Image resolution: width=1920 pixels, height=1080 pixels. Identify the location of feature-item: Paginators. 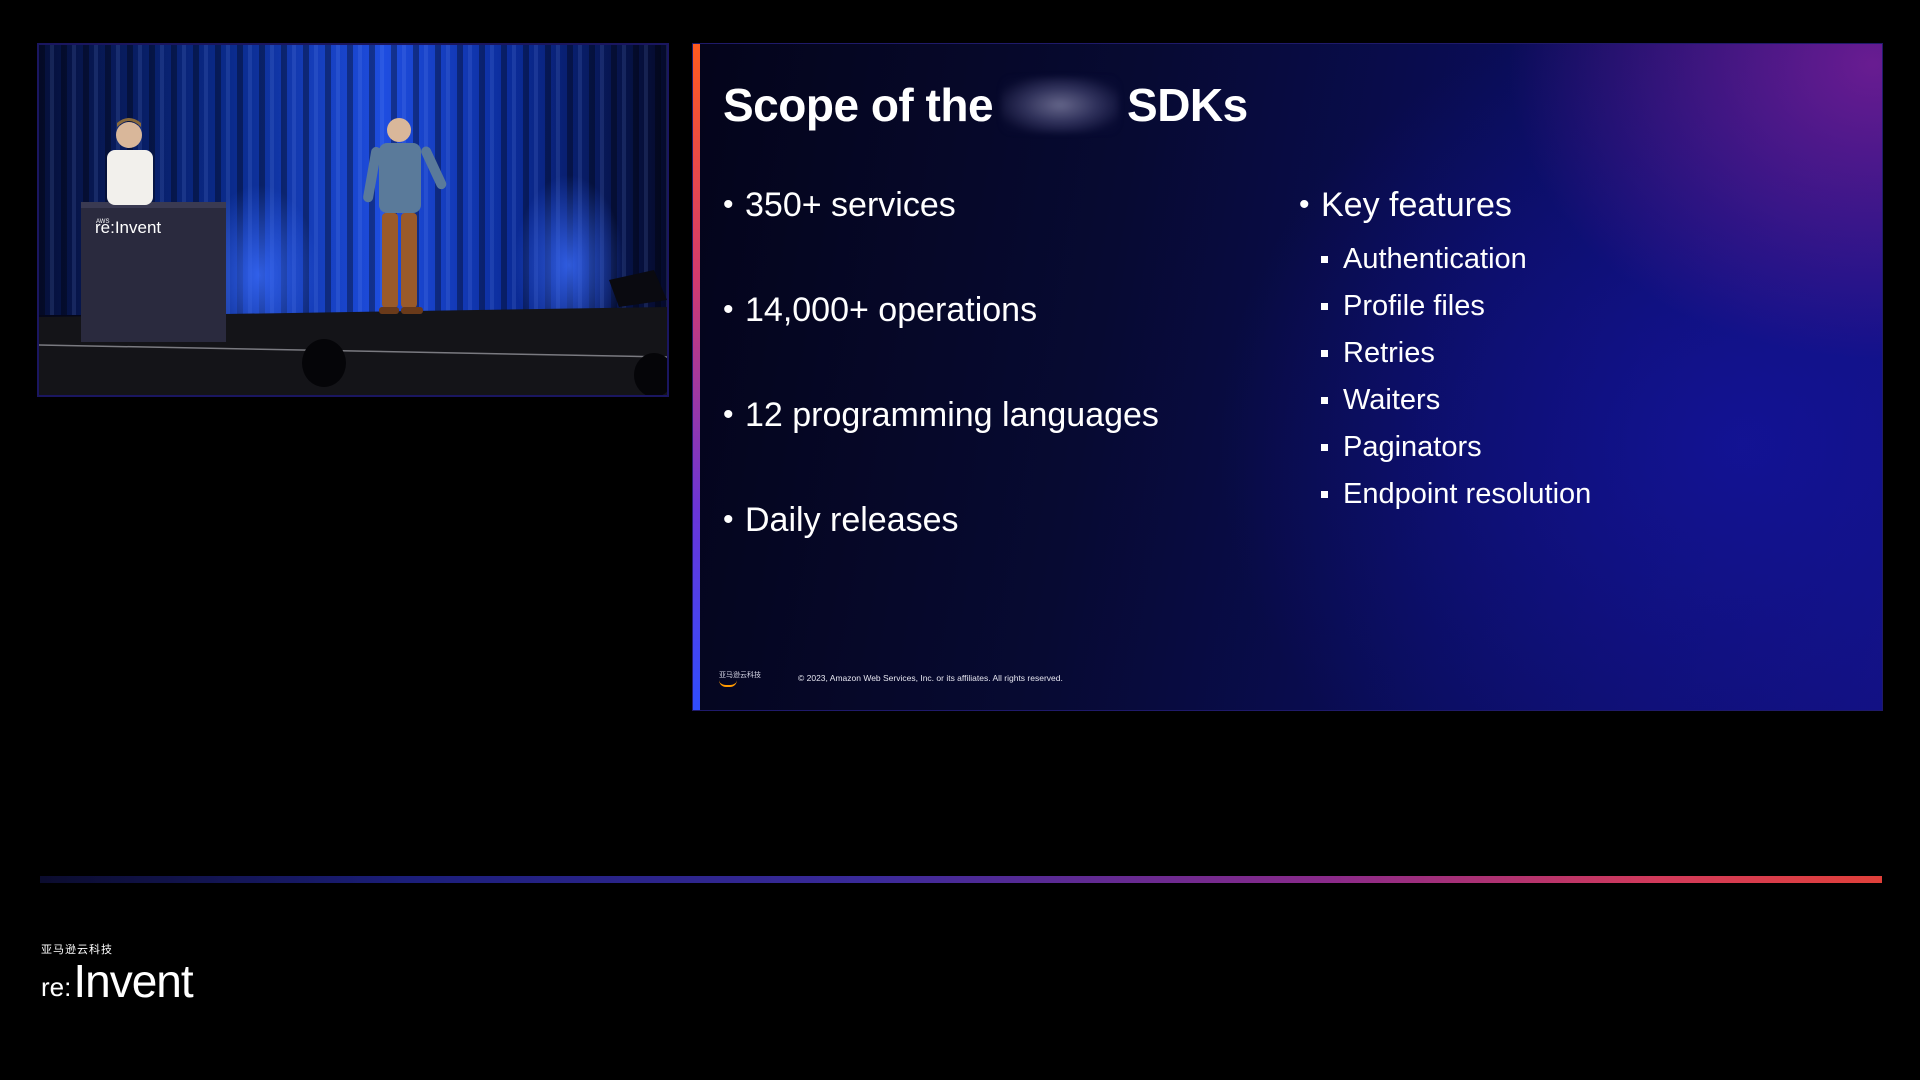
(1456, 447).